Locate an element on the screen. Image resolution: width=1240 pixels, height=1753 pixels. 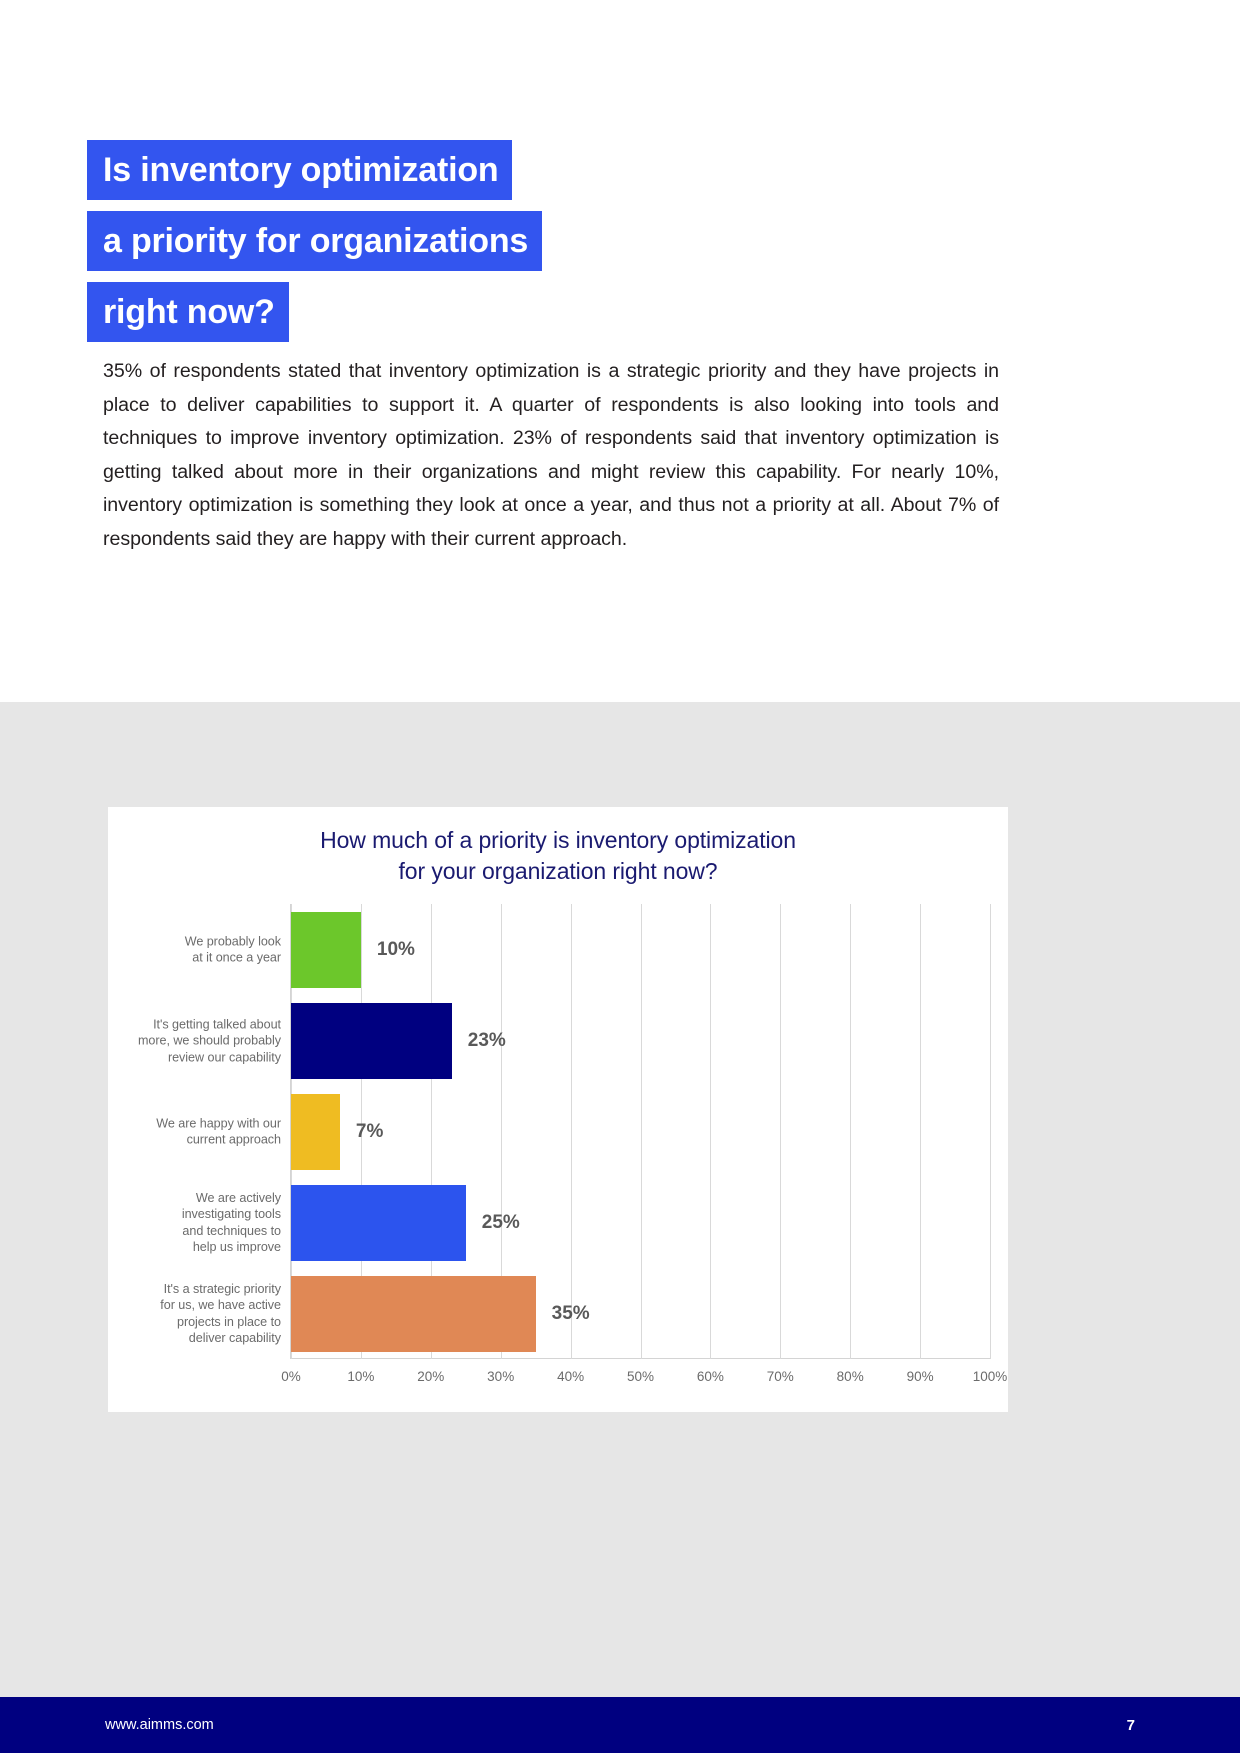
category-label-line: current approach is located at coordinates (233, 1139).